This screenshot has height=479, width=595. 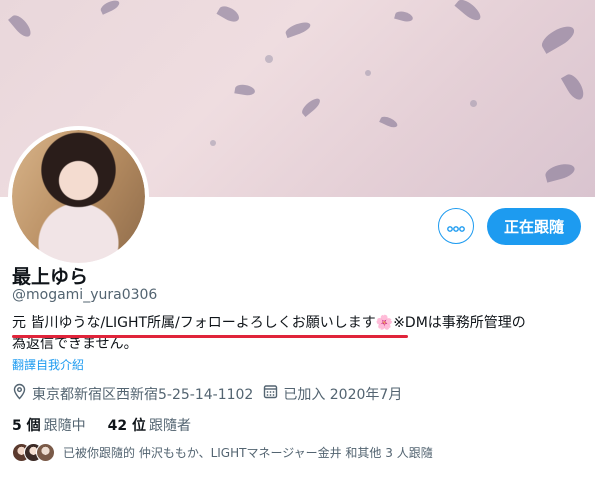 I want to click on following-count: 5 個, so click(x=26, y=426).